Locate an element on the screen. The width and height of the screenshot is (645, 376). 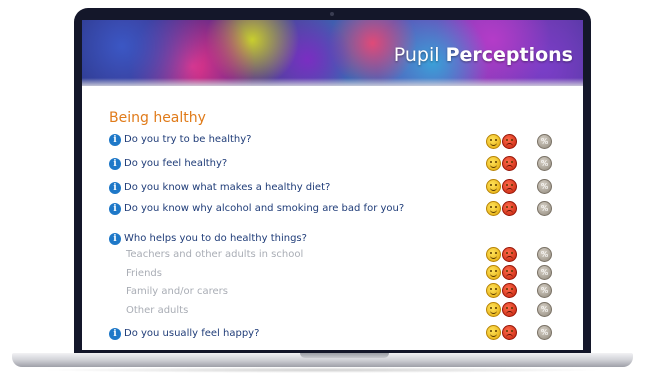
question-label: Do you know what makes a healthy diet? is located at coordinates (227, 187).